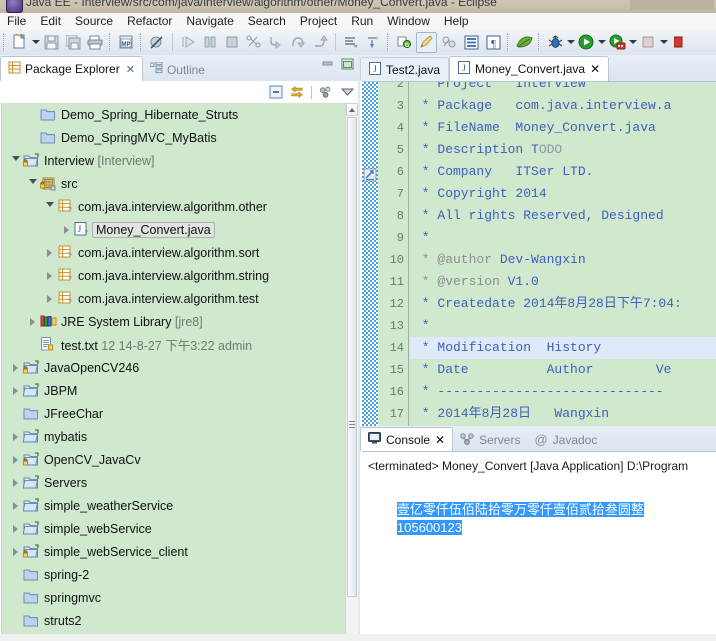 The image size is (716, 641). What do you see at coordinates (174, 344) in the screenshot?
I see `tree-row: test.txt 12 14-8-27 下午3:22 admin` at bounding box center [174, 344].